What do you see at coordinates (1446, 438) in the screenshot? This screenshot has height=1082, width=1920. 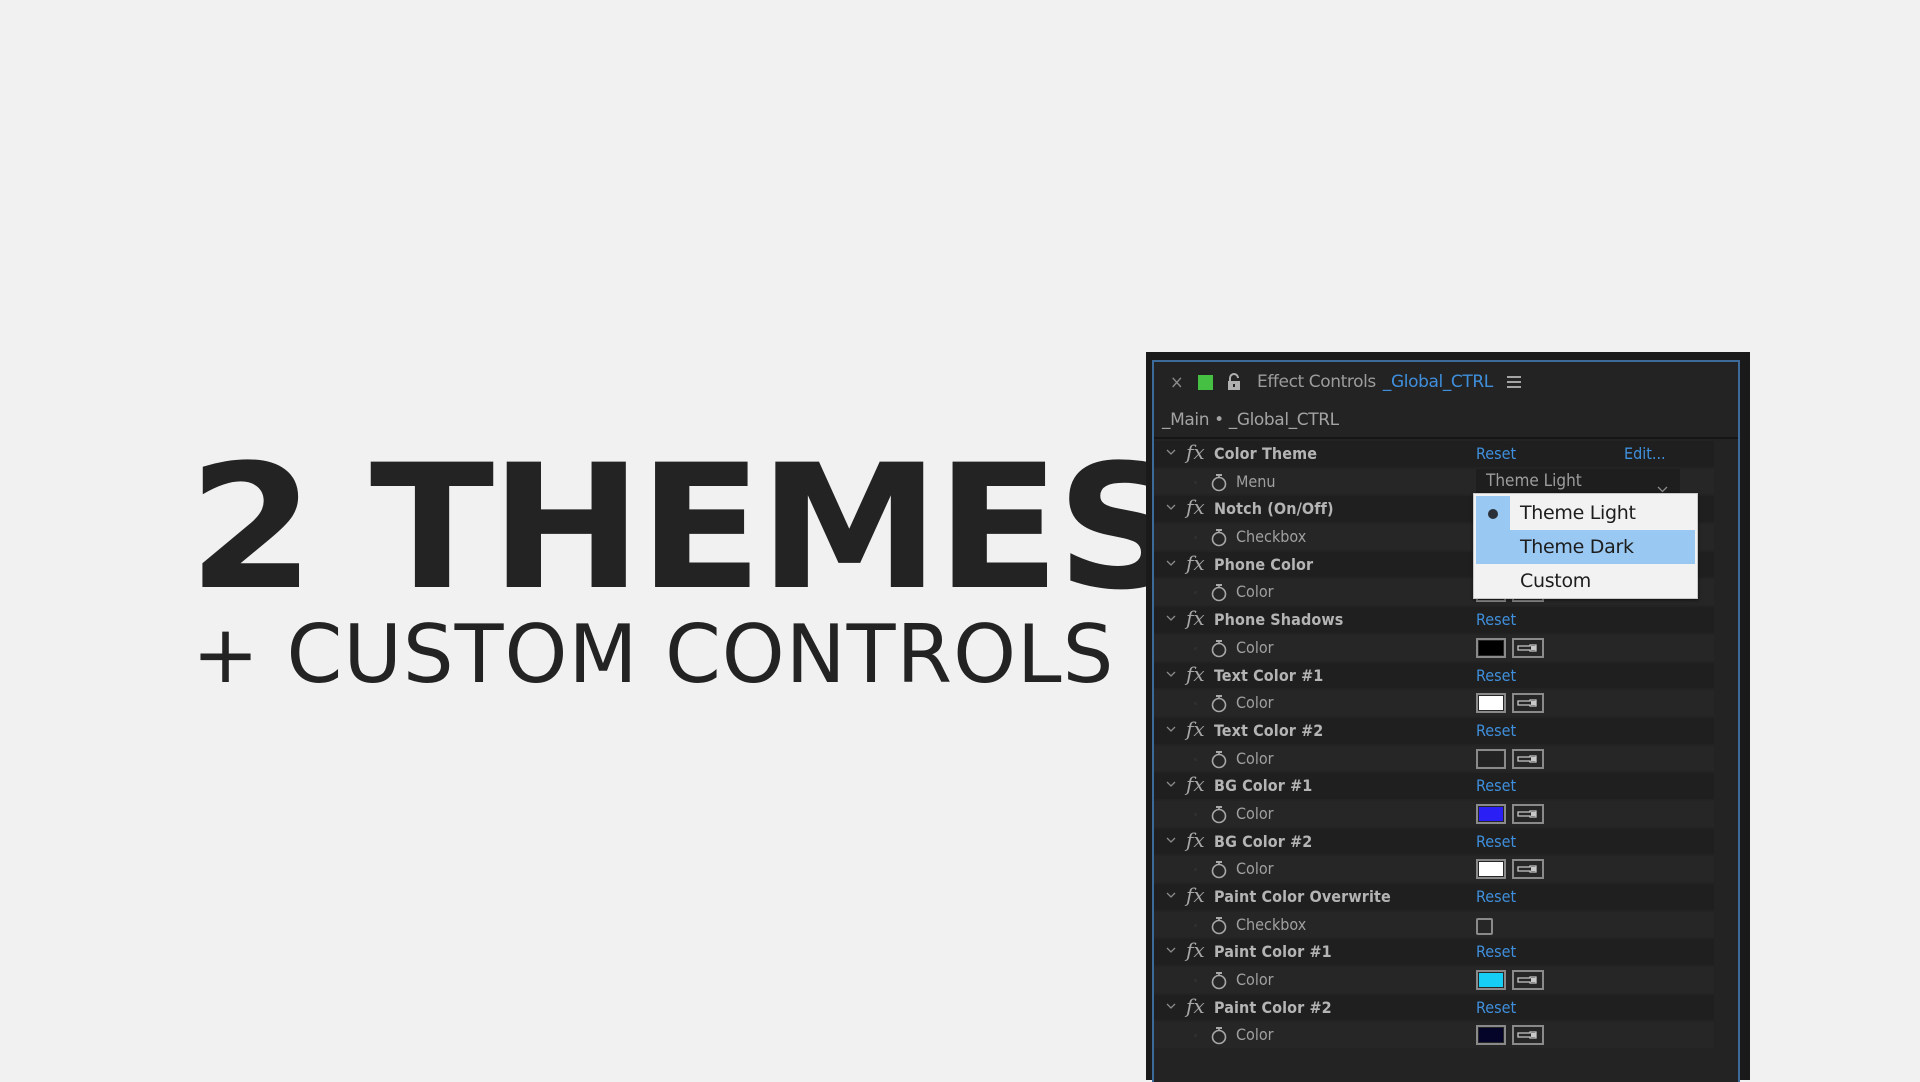 I see `header-divider` at bounding box center [1446, 438].